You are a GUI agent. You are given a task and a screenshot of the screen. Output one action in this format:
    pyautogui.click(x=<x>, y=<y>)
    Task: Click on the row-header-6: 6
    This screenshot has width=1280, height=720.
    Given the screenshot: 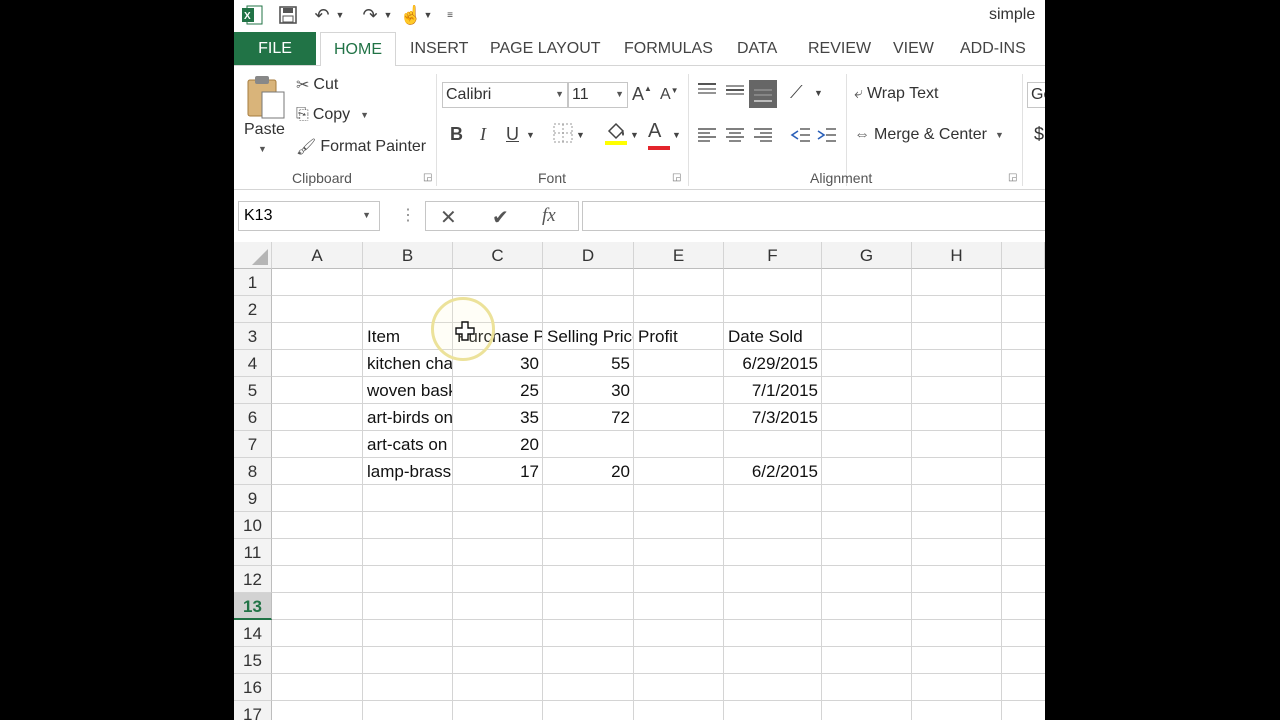 What is the action you would take?
    pyautogui.click(x=253, y=417)
    